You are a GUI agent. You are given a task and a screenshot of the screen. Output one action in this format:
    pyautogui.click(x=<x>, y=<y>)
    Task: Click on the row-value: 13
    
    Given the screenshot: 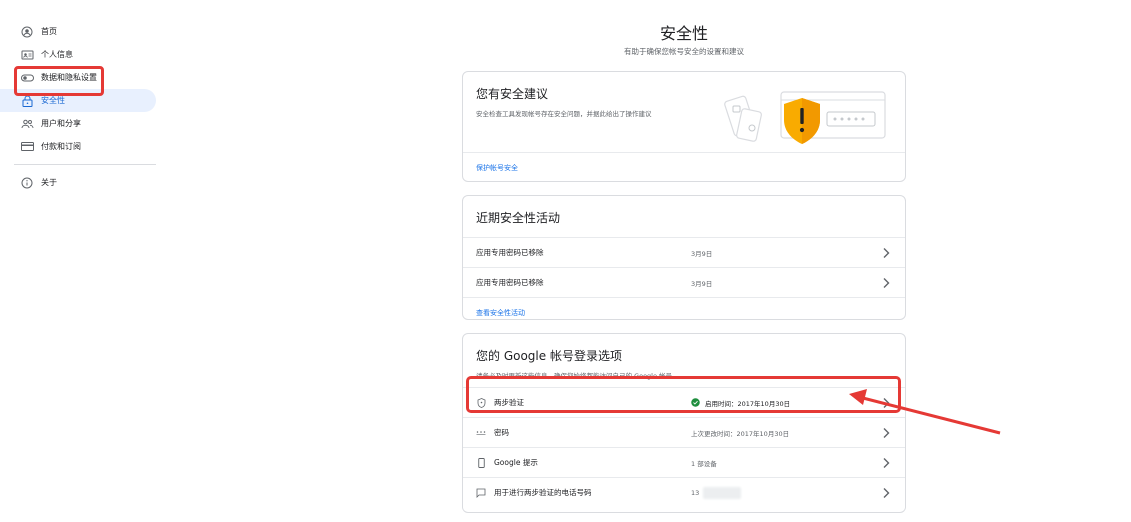 What is the action you would take?
    pyautogui.click(x=695, y=492)
    